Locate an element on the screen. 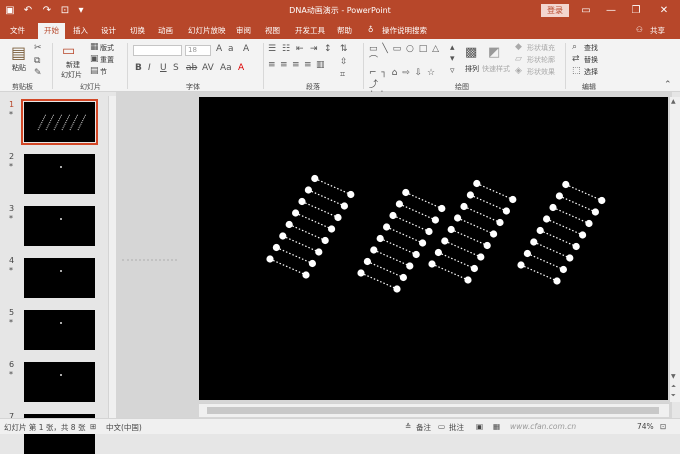  layout-button: 版式 is located at coordinates (107, 48).